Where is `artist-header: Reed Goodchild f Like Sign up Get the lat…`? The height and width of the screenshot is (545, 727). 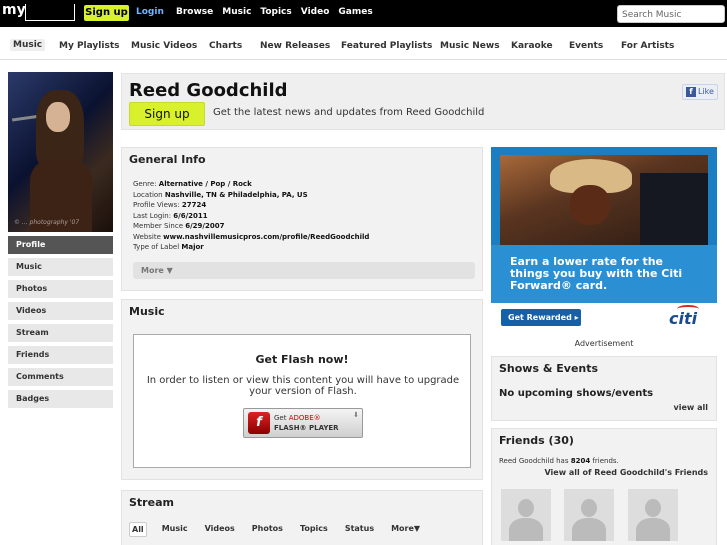
artist-header: Reed Goodchild f Like Sign up Get the lat… is located at coordinates (423, 101).